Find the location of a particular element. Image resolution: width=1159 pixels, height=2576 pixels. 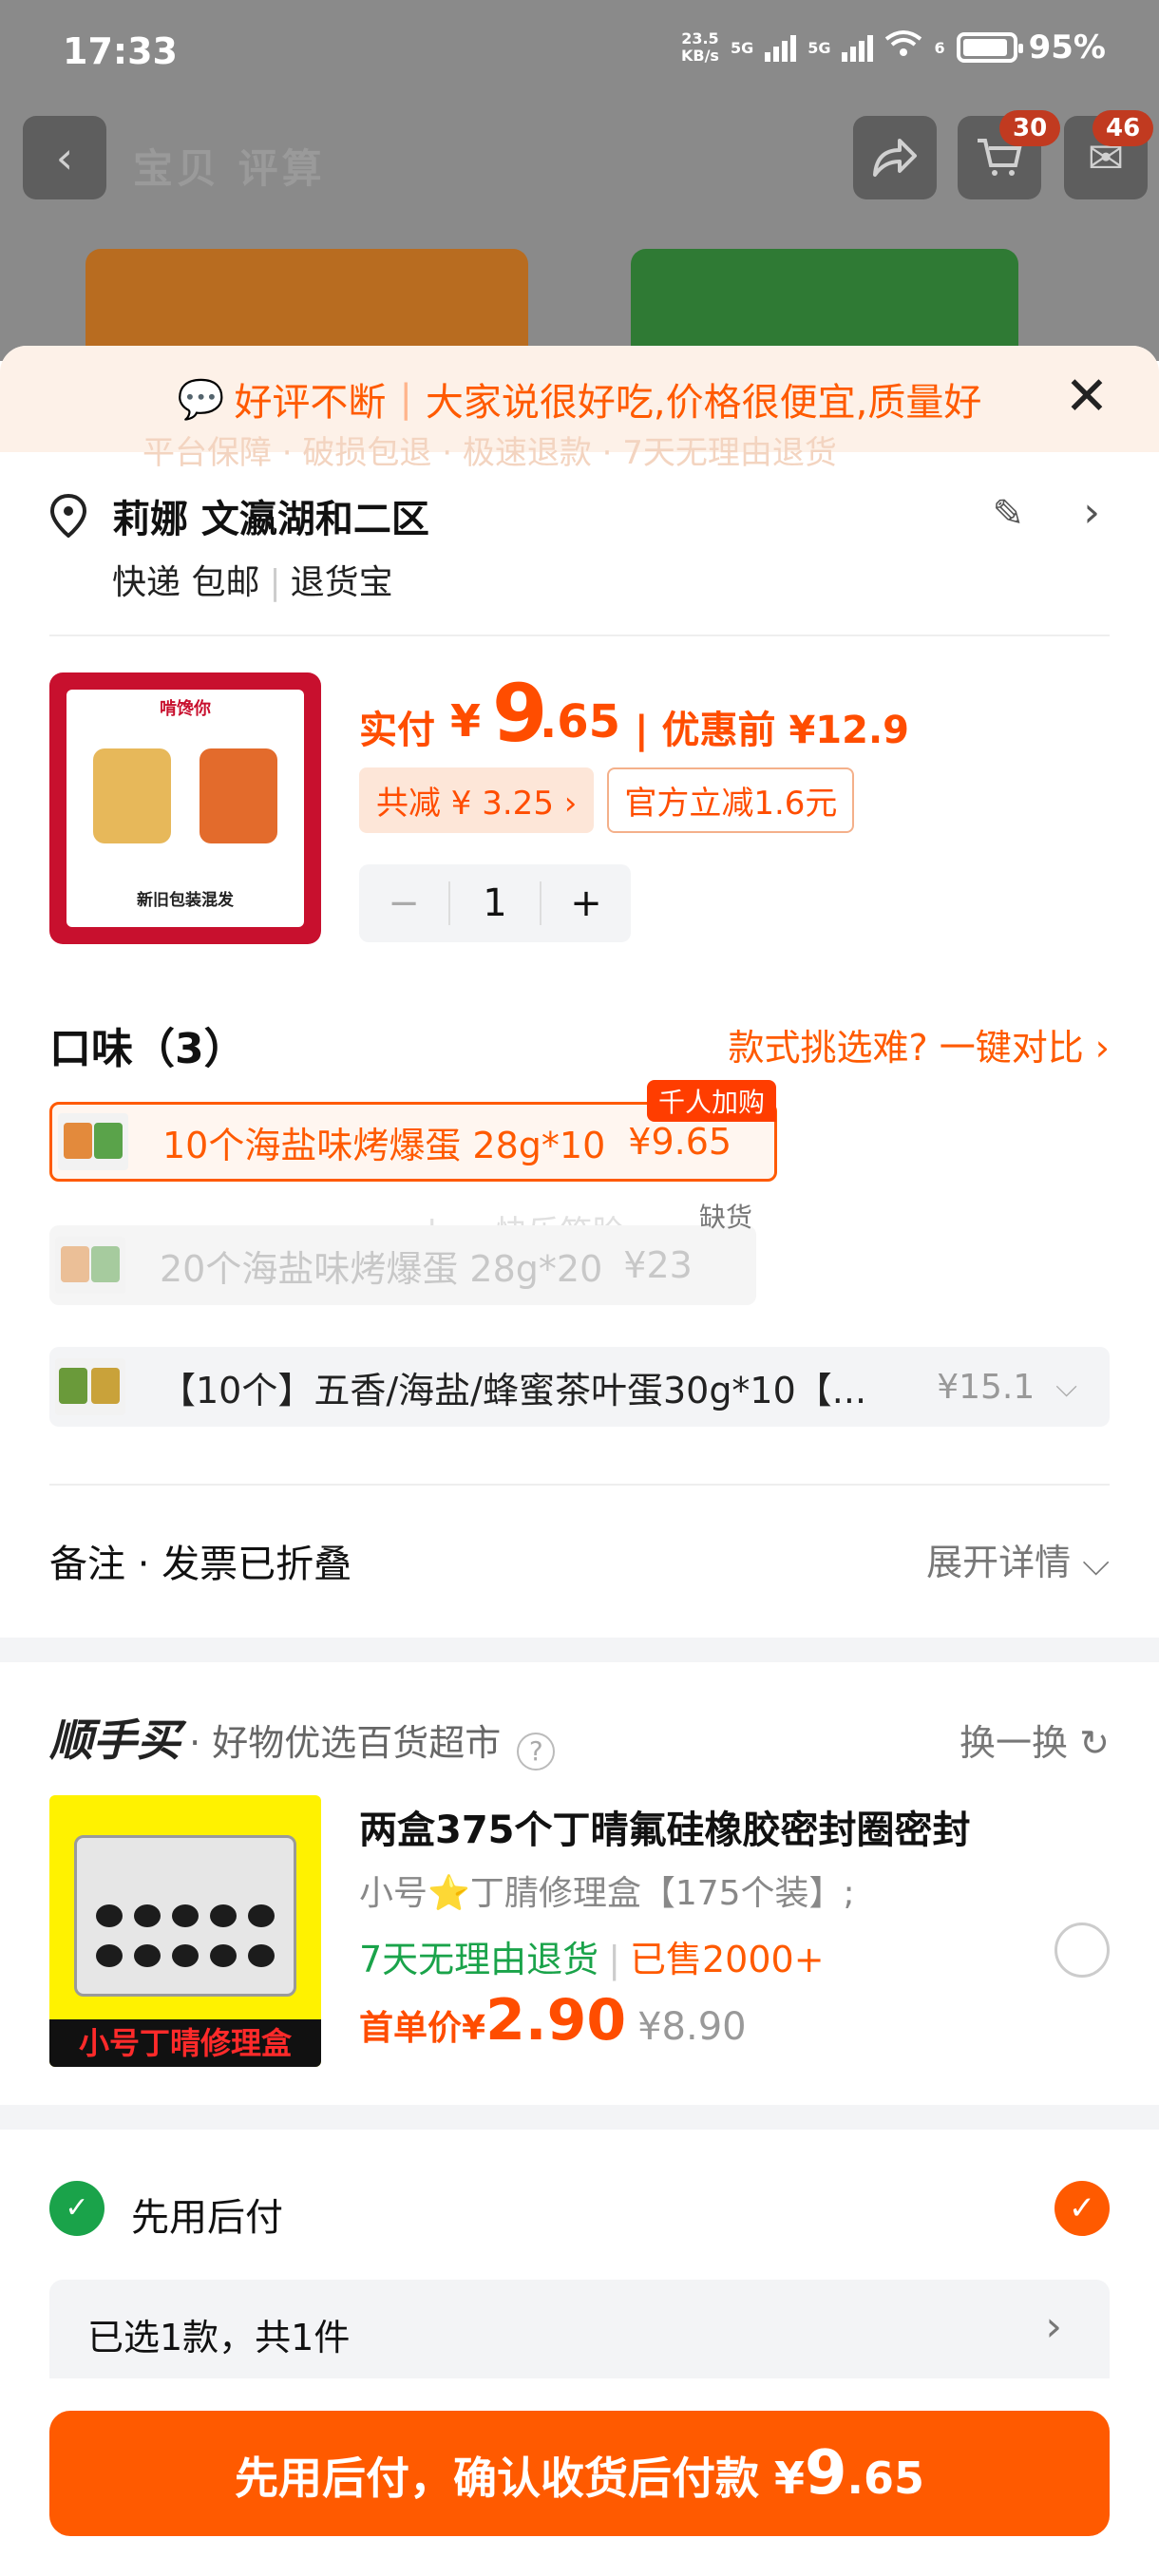

decrease-button: − is located at coordinates (403, 903).